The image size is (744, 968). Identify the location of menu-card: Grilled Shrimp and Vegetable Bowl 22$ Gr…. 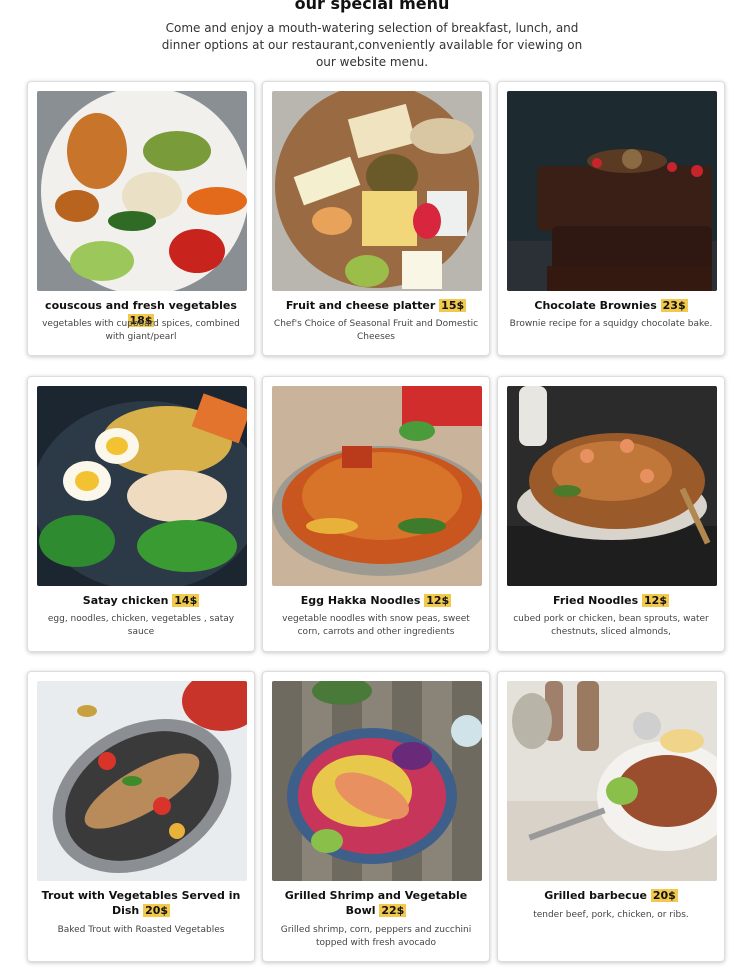
(376, 816).